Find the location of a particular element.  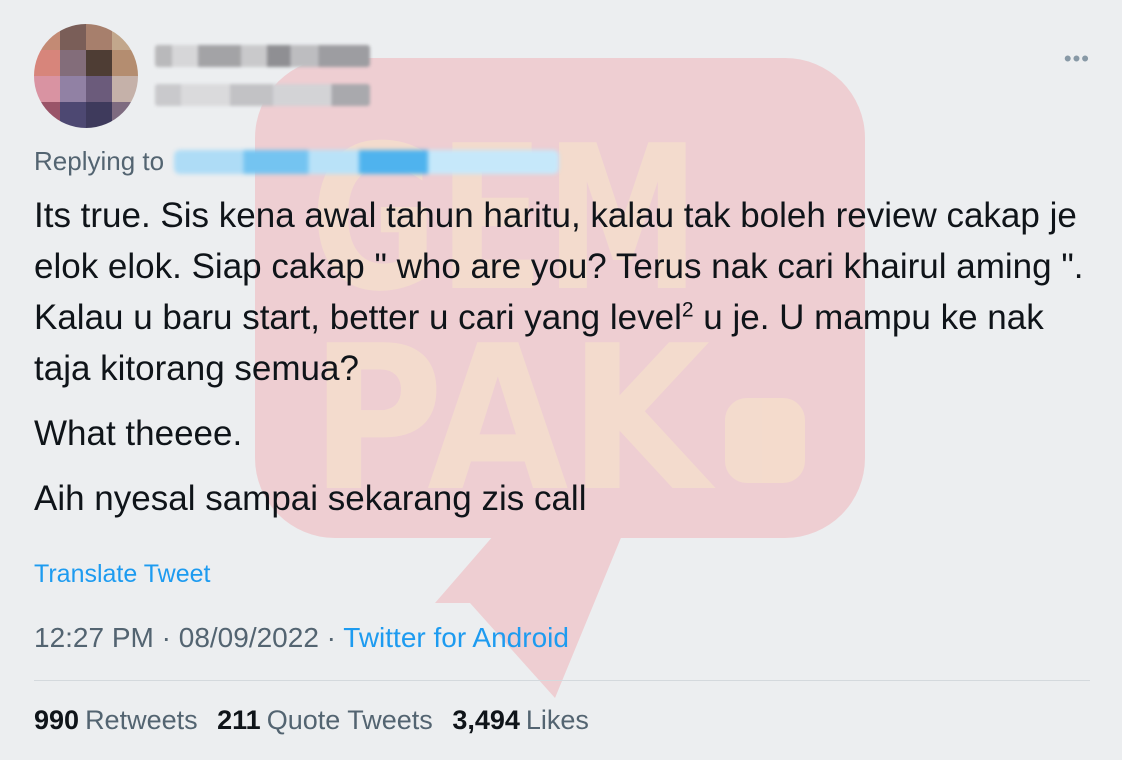

replying-to: Replying to is located at coordinates (297, 161).